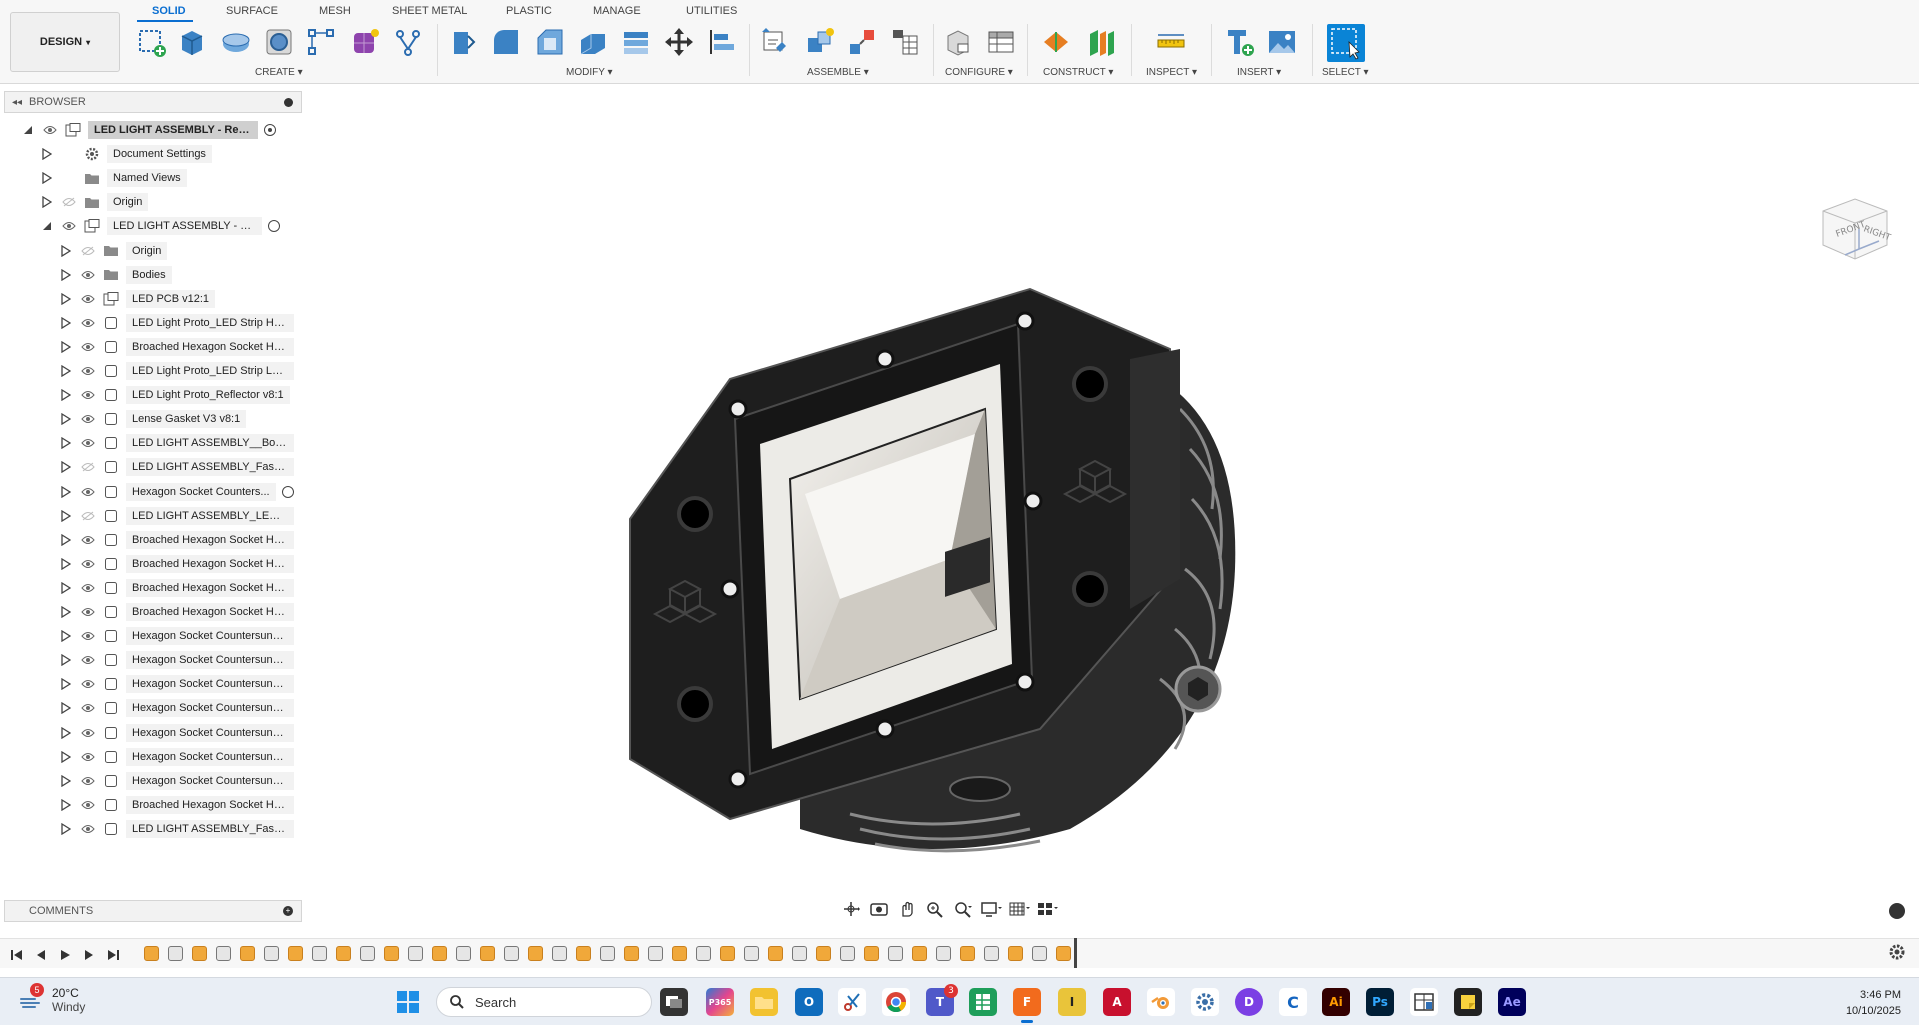 This screenshot has width=1919, height=1025. I want to click on activate-component-icon, so click(270, 130).